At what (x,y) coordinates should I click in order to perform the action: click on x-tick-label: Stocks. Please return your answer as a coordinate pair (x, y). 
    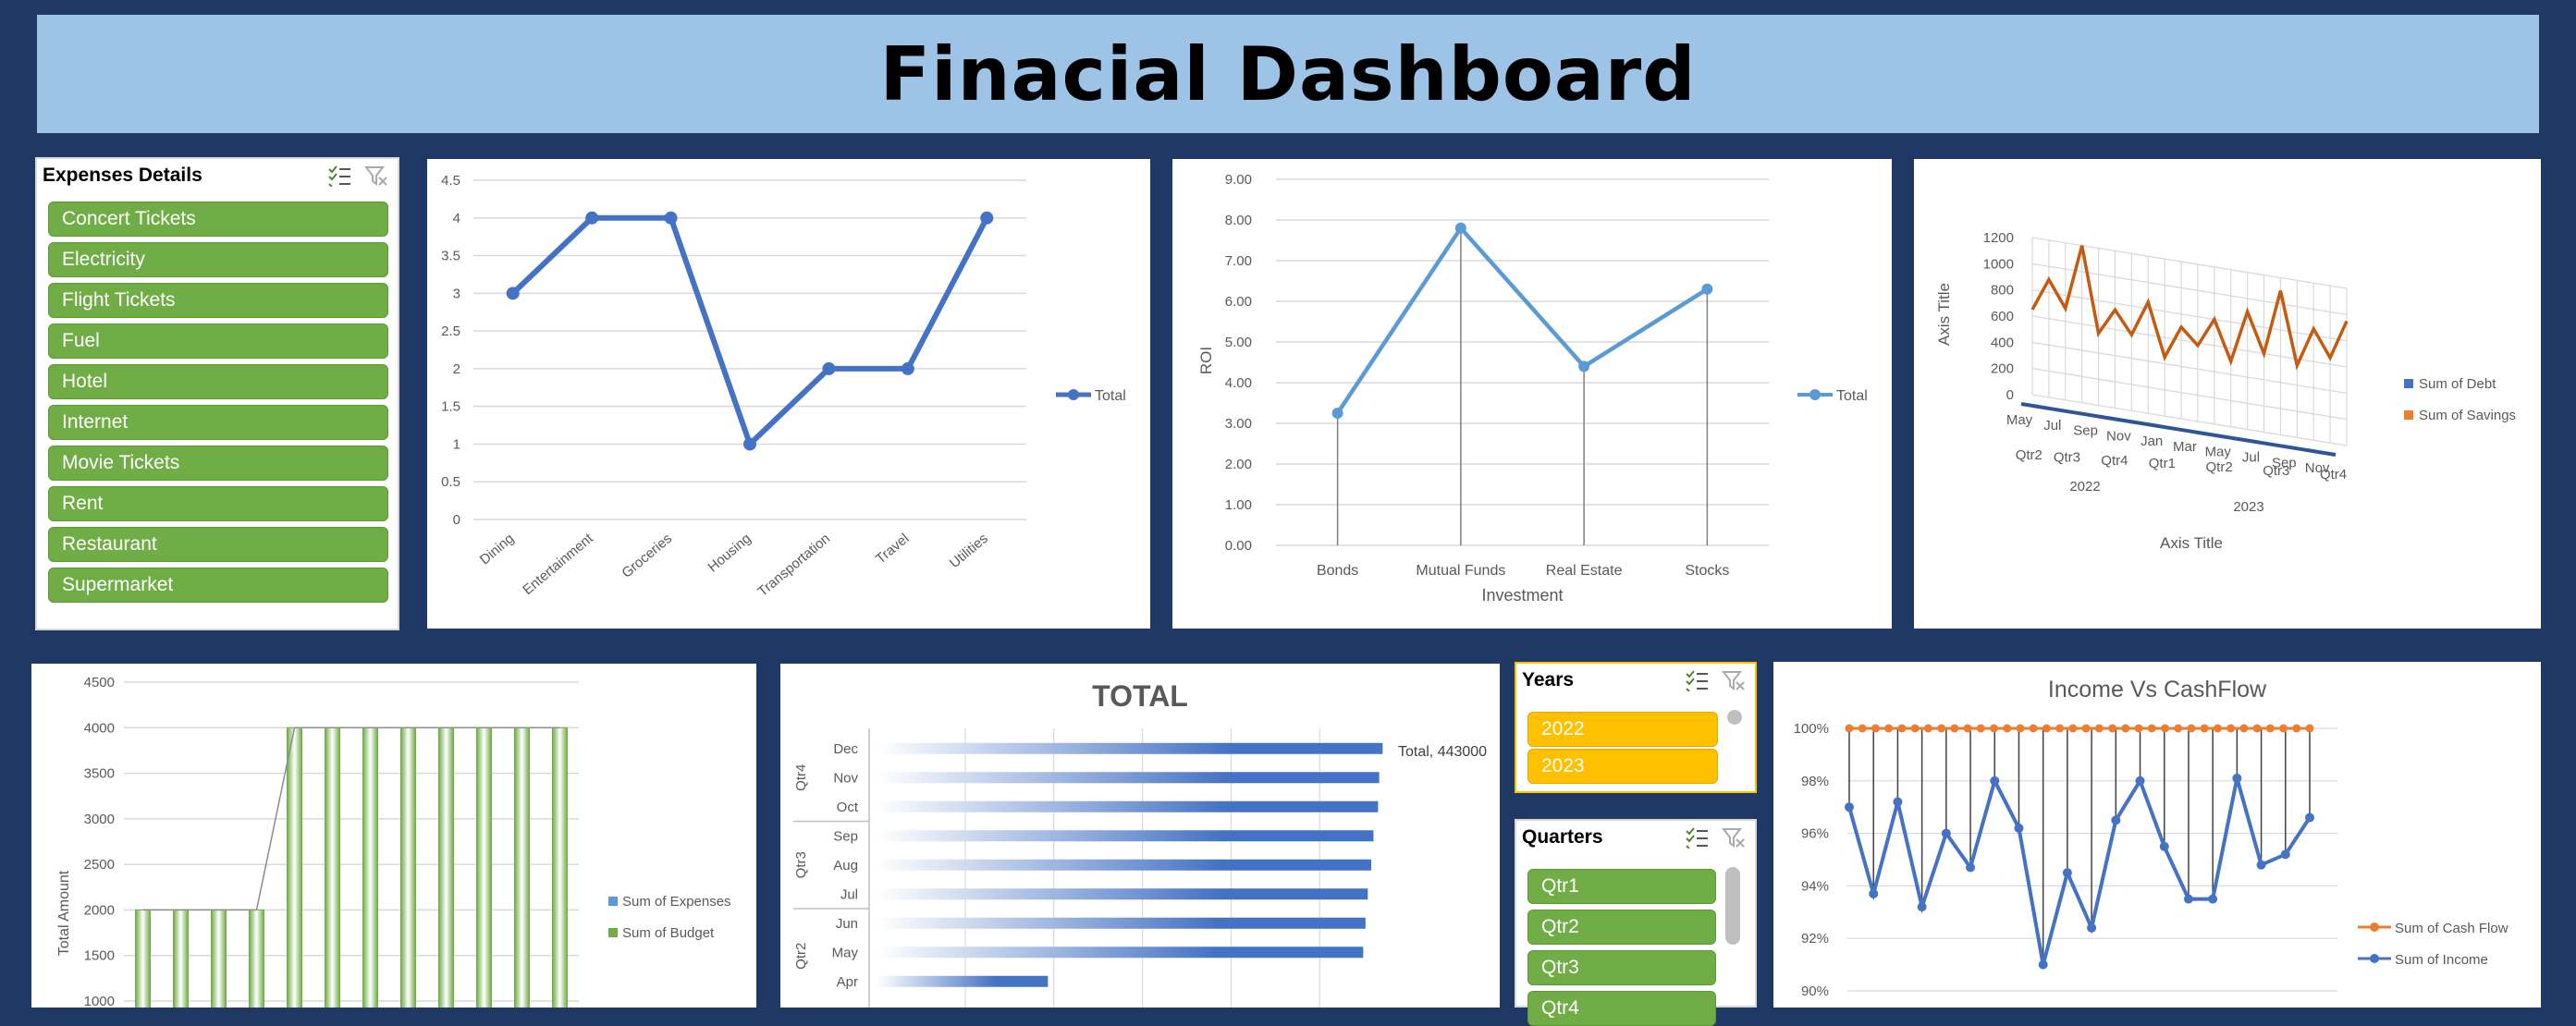
    Looking at the image, I should click on (1707, 571).